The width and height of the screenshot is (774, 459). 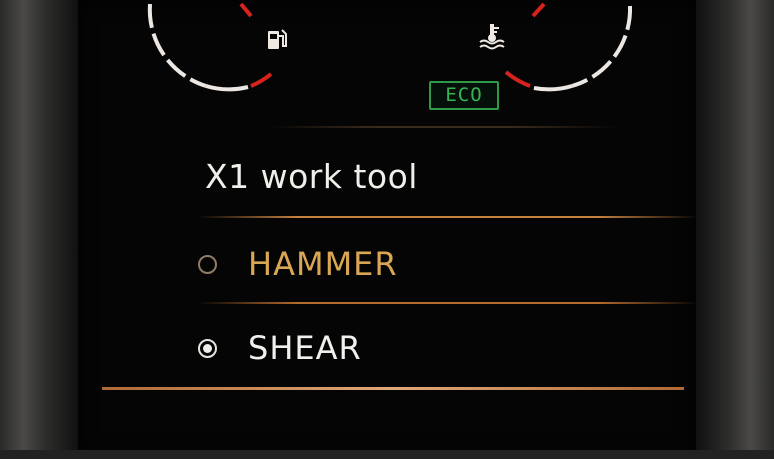 I want to click on fuel-gauge, so click(x=210, y=47).